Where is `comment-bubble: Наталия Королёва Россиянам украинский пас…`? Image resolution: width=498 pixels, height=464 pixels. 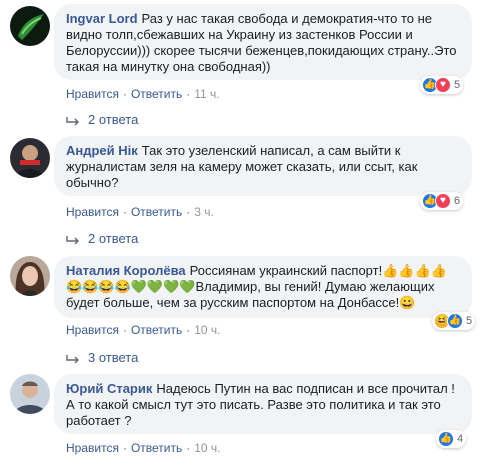 comment-bubble: Наталия Королёва Россиянам украинский пас… is located at coordinates (263, 287).